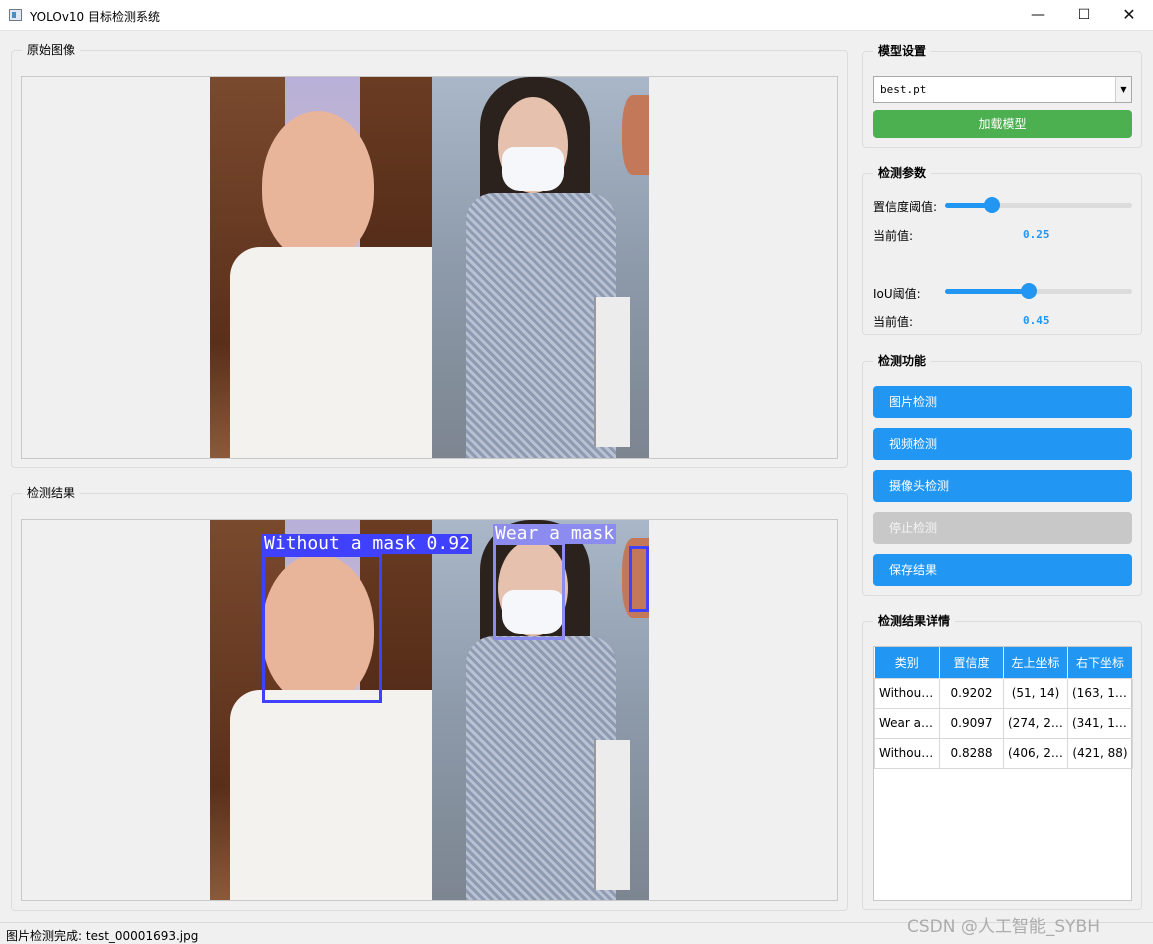 This screenshot has width=1153, height=944. What do you see at coordinates (1100, 693) in the screenshot?
I see `bottom-right-cell: (163, 174)` at bounding box center [1100, 693].